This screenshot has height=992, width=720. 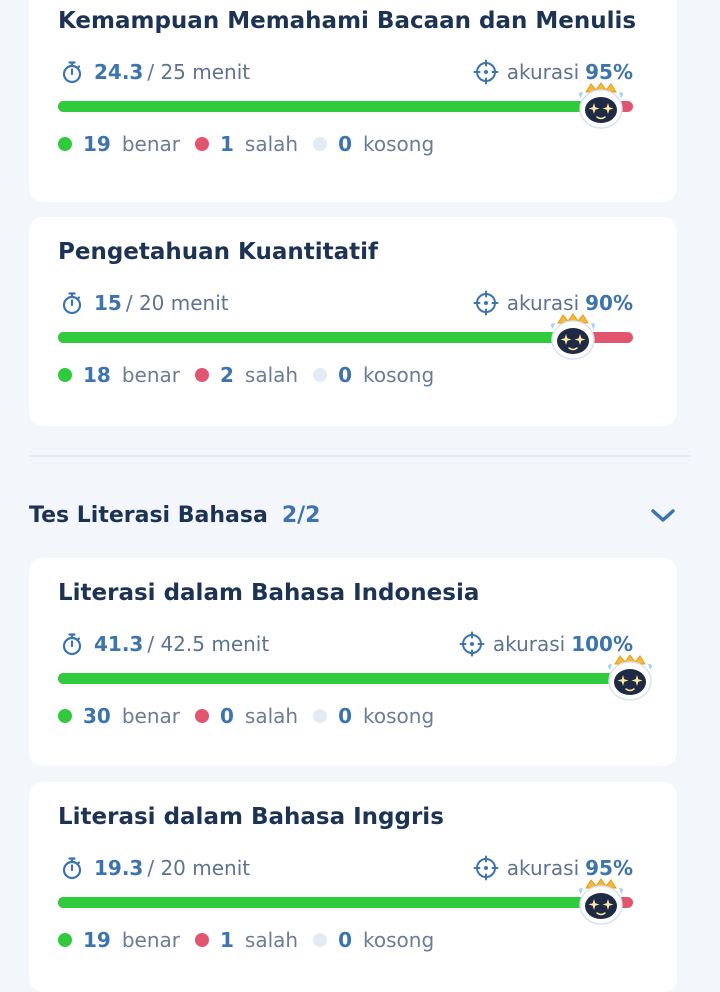 What do you see at coordinates (148, 515) in the screenshot?
I see `section-title: Tes Literasi Bahasa` at bounding box center [148, 515].